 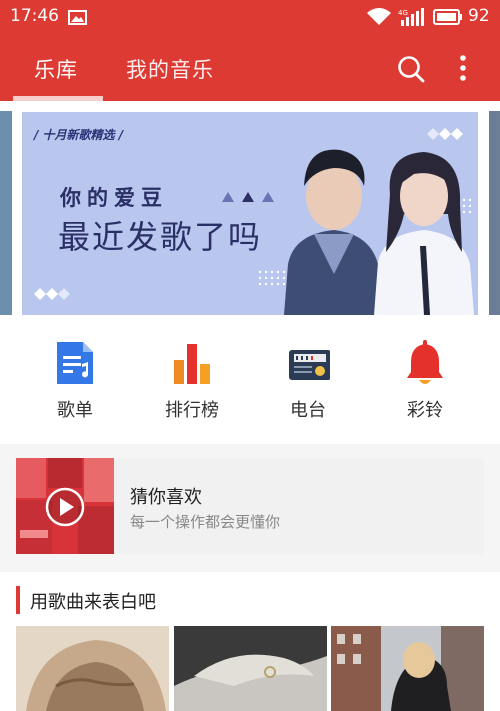 I want to click on guess-subtitle: 每一个操作都会更懂你, so click(x=205, y=522).